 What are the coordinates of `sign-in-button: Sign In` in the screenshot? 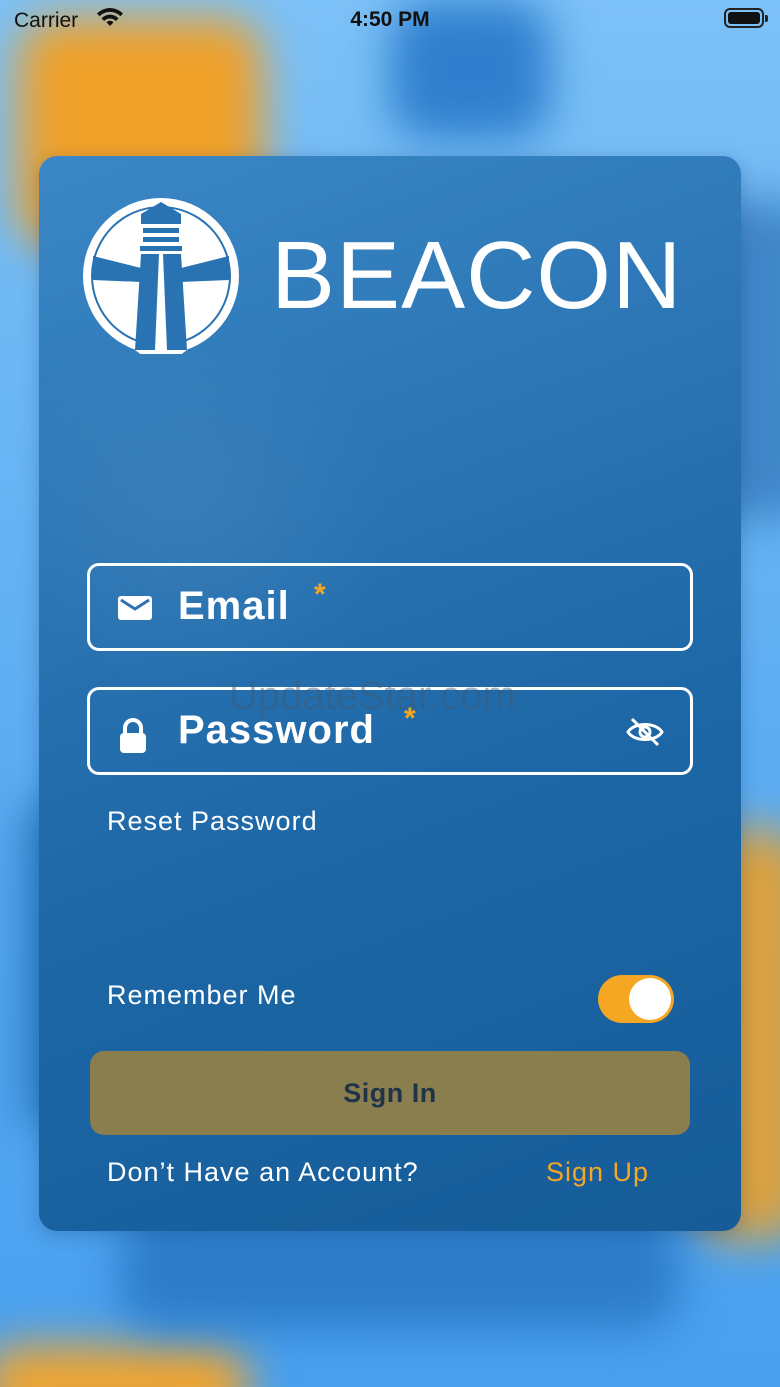 It's located at (390, 1093).